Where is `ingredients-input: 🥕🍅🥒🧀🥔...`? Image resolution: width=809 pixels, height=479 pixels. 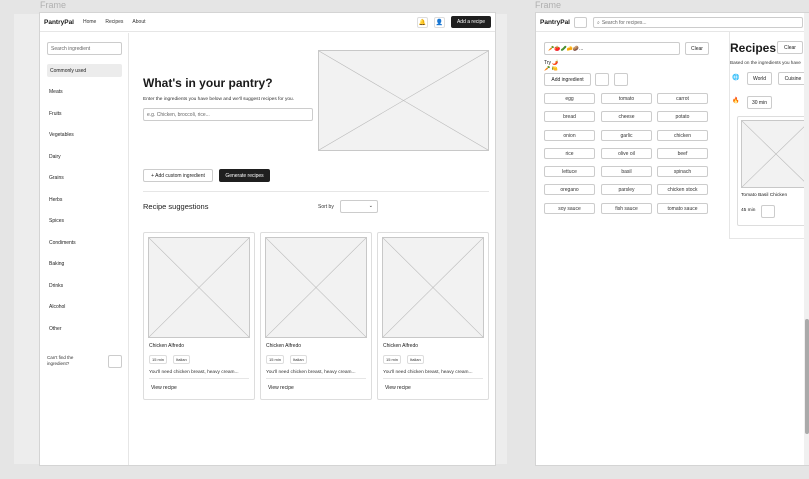 ingredients-input: 🥕🍅🥒🧀🥔... is located at coordinates (612, 48).